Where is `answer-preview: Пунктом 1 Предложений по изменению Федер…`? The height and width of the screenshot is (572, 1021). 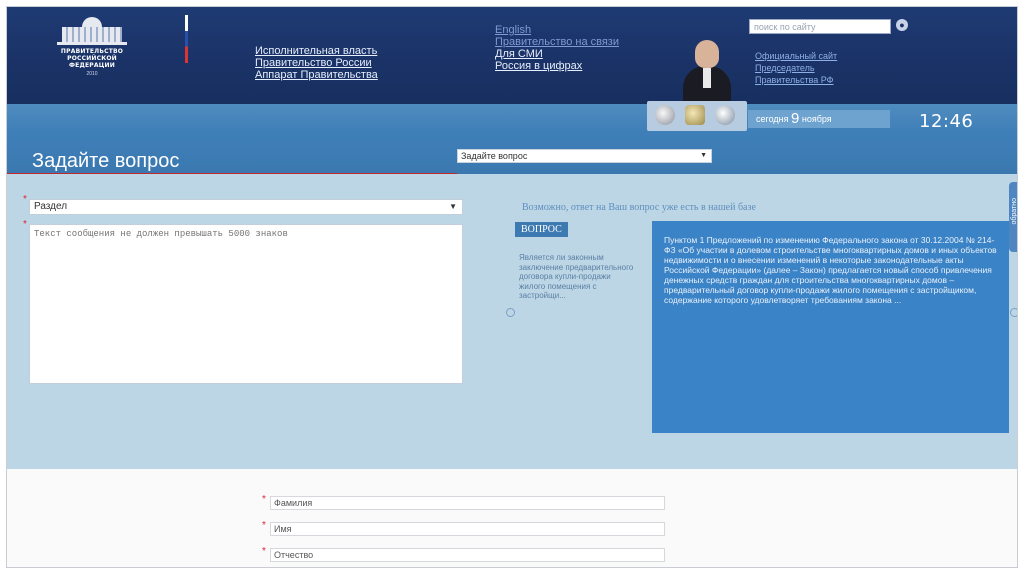 answer-preview: Пунктом 1 Предложений по изменению Федер… is located at coordinates (830, 327).